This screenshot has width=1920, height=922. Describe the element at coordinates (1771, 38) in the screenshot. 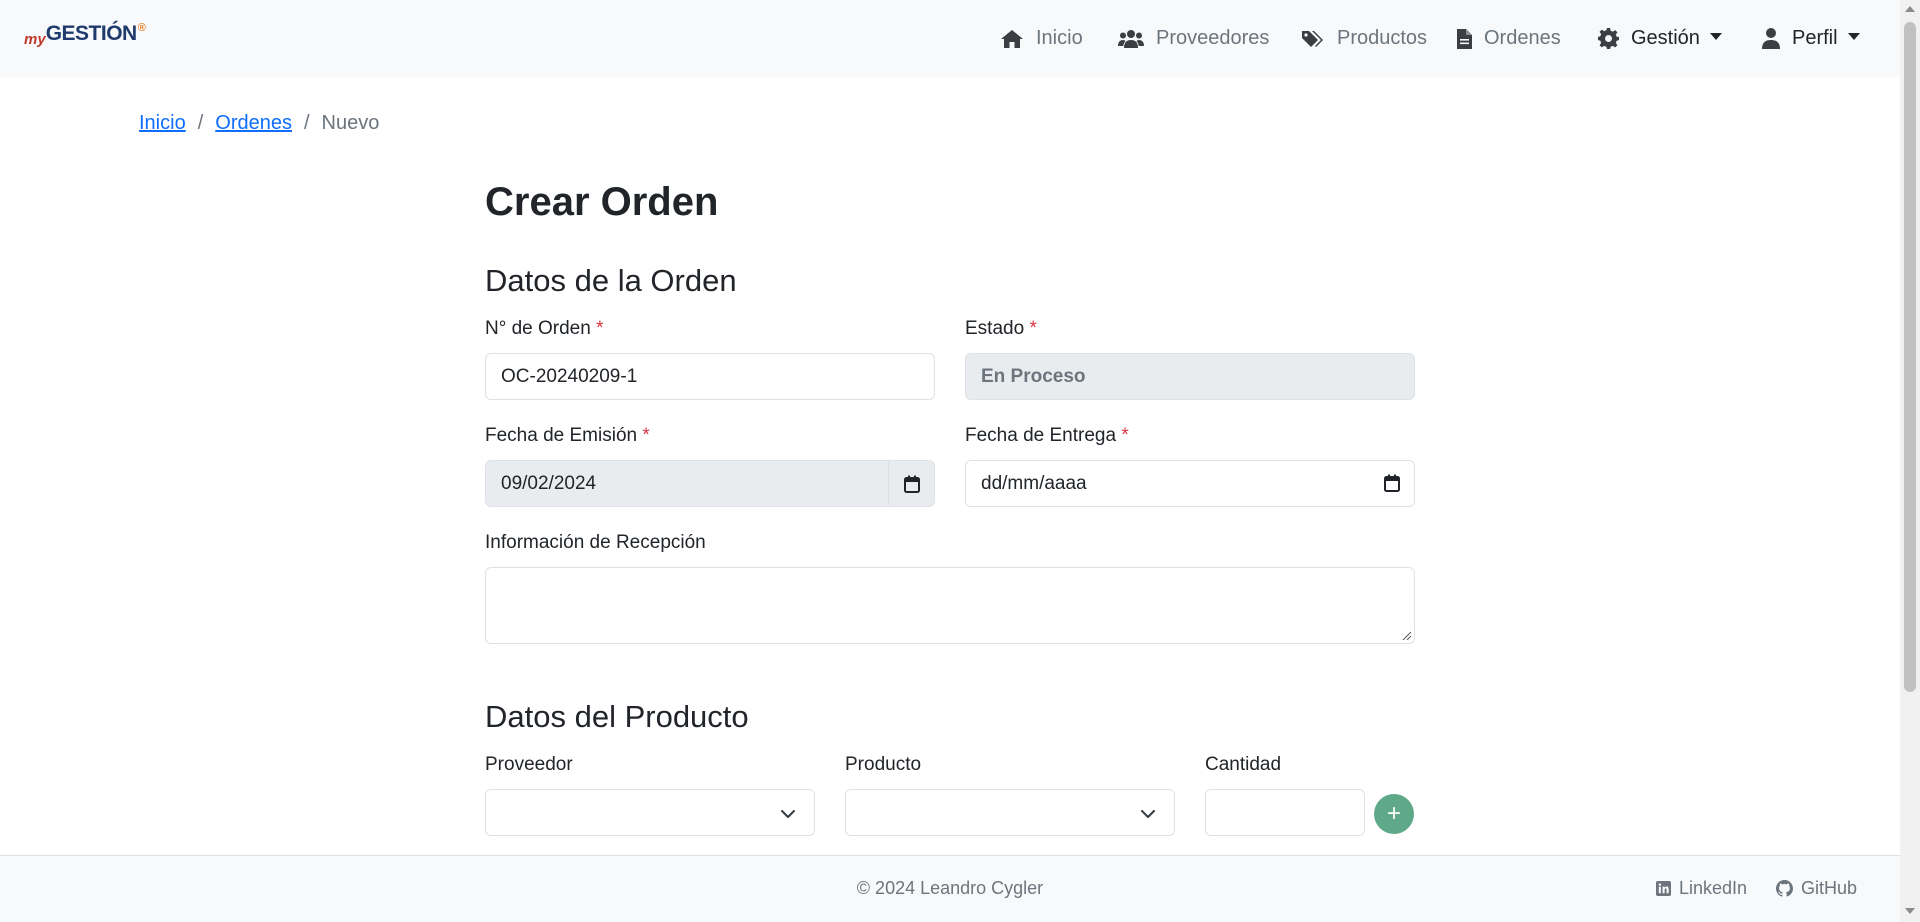

I see `user-icon` at that location.